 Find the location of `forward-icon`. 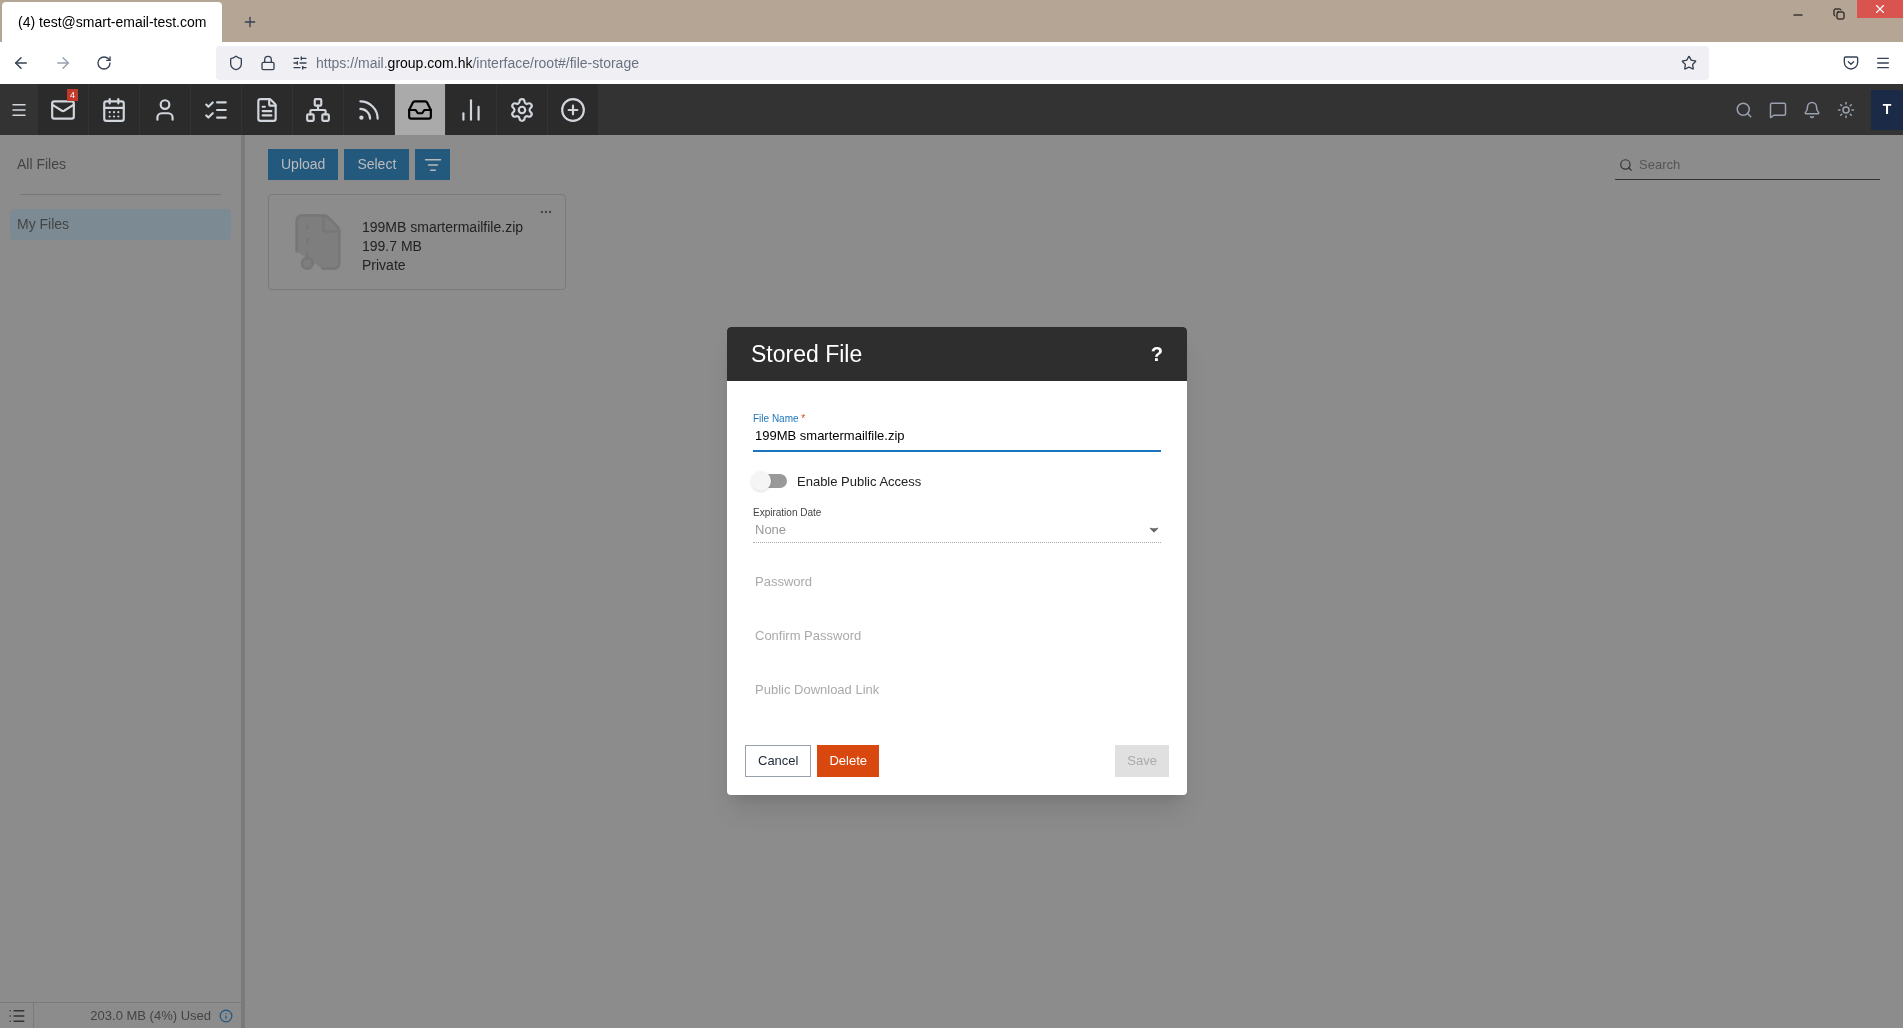

forward-icon is located at coordinates (63, 63).